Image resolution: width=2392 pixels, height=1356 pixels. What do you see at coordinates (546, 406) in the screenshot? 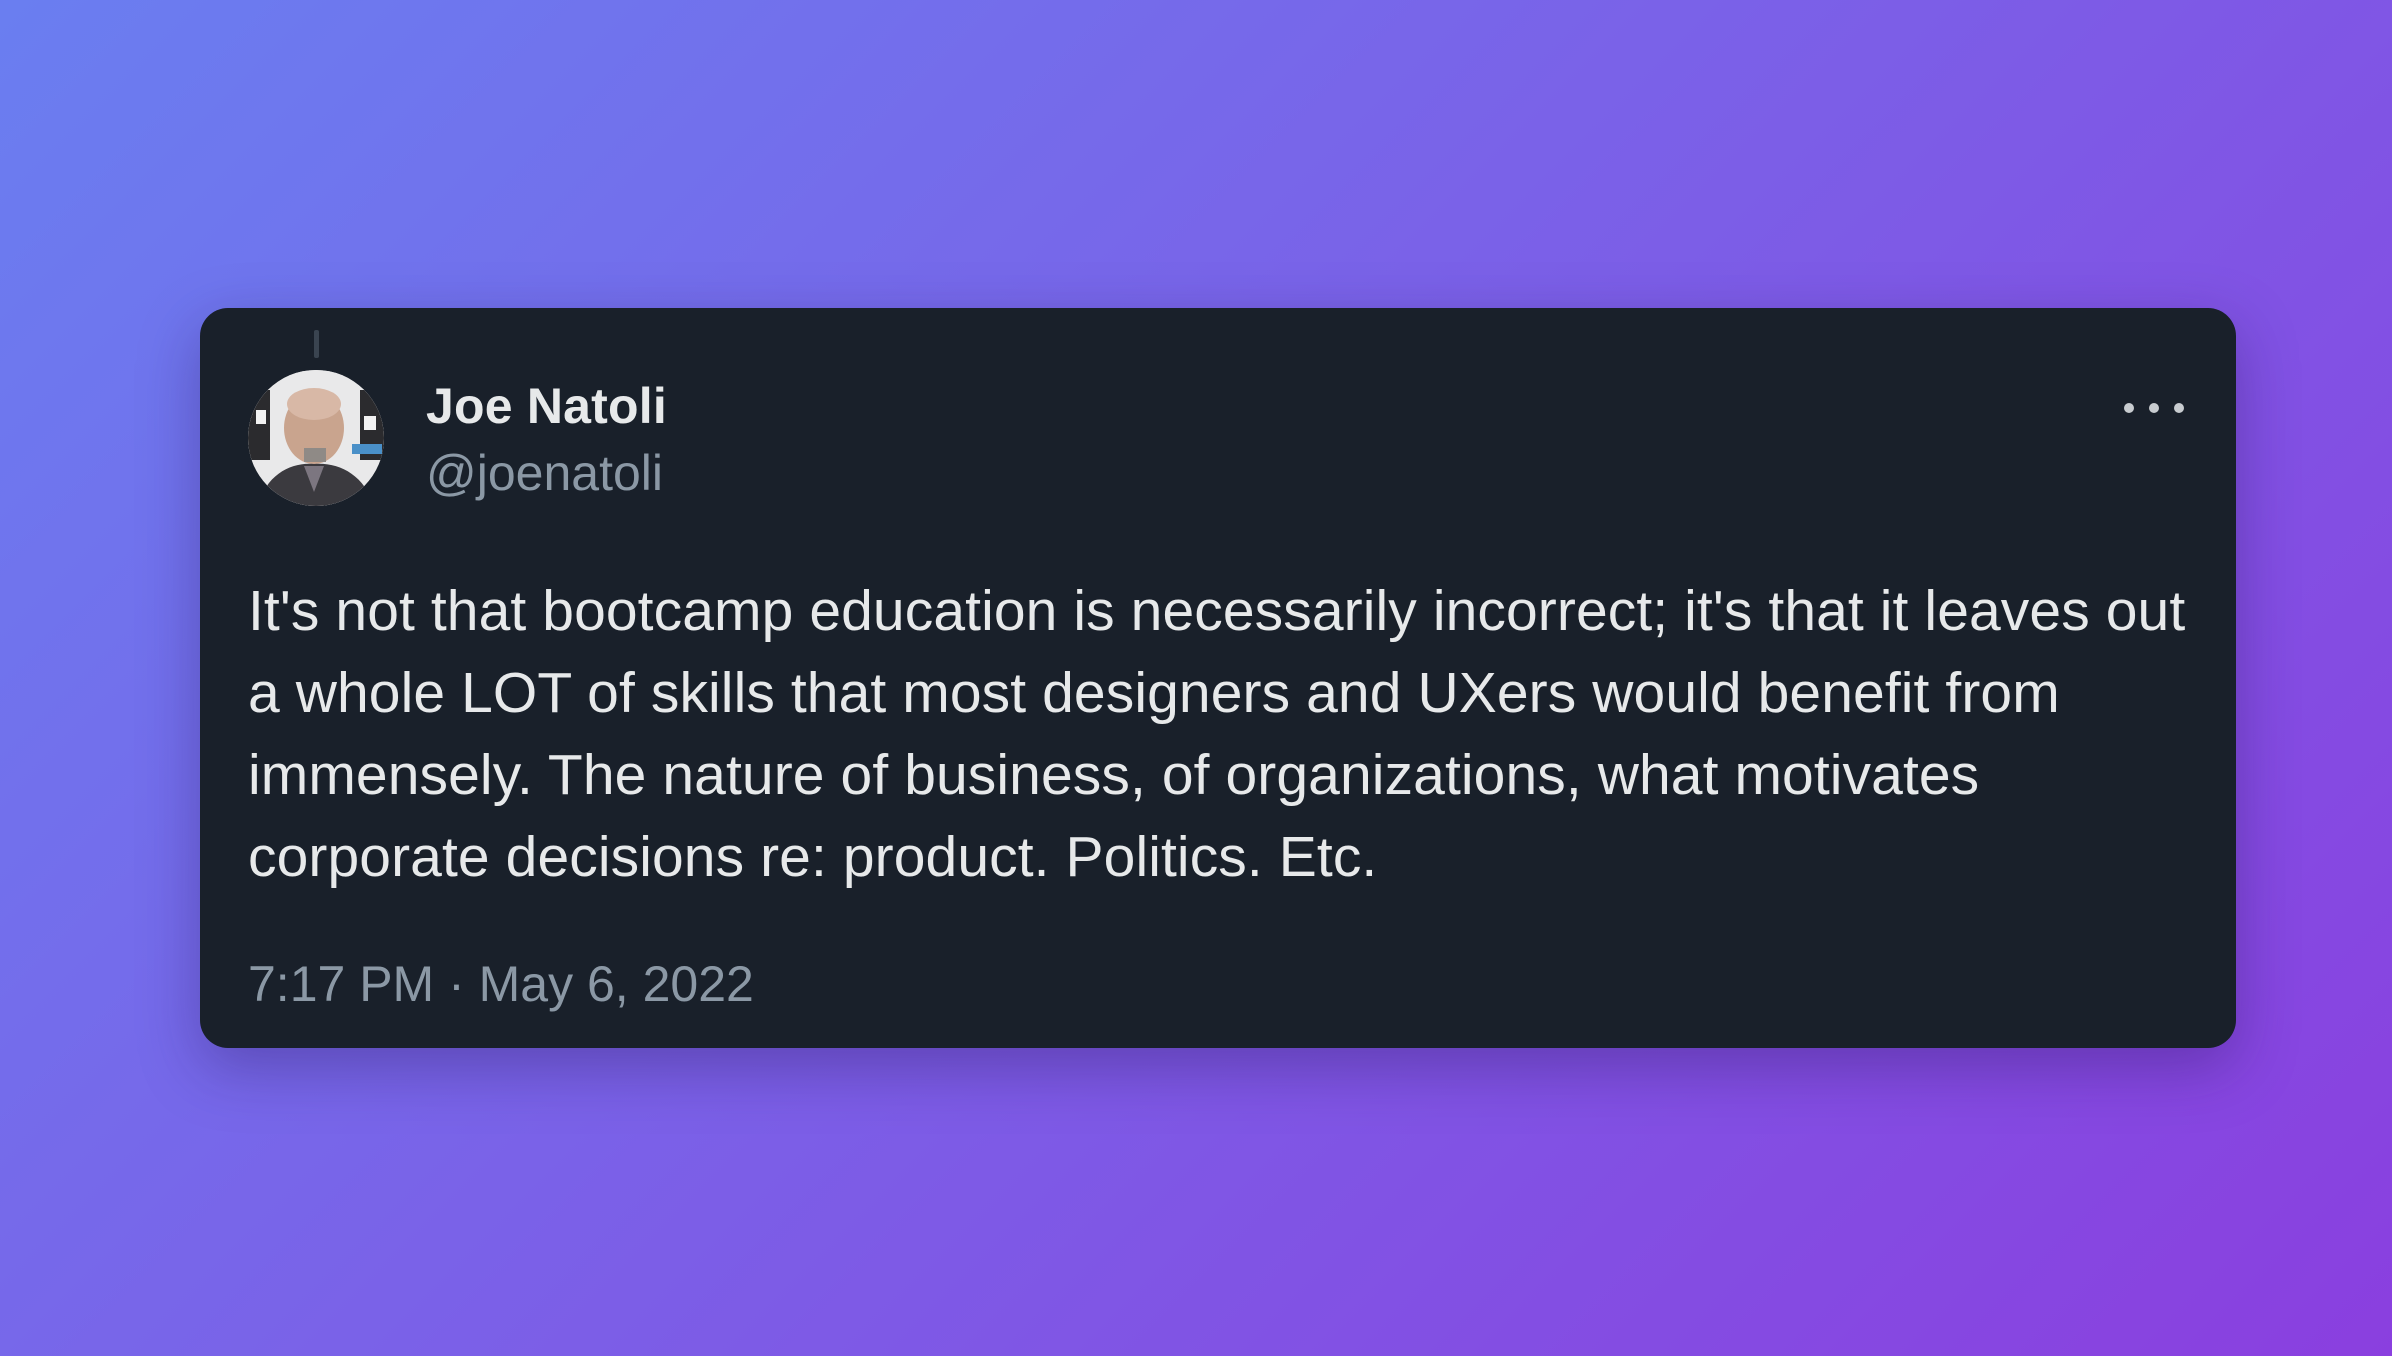
I see `author-name: Joe Natoli` at bounding box center [546, 406].